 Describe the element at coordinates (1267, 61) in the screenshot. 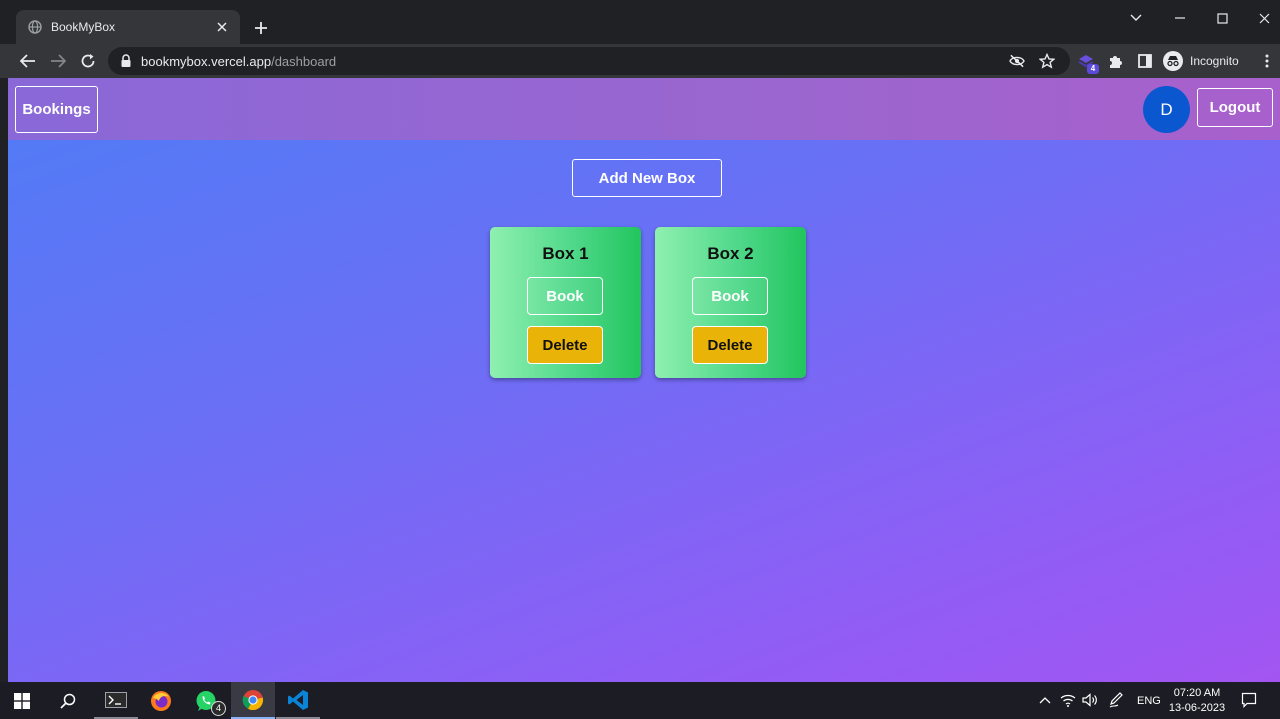

I see `kebab-menu-icon` at that location.